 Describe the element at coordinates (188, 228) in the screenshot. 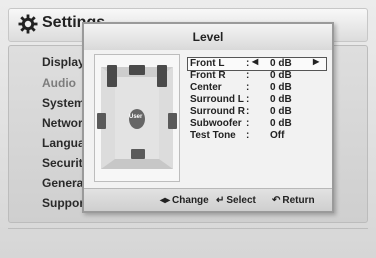

I see `divider` at that location.